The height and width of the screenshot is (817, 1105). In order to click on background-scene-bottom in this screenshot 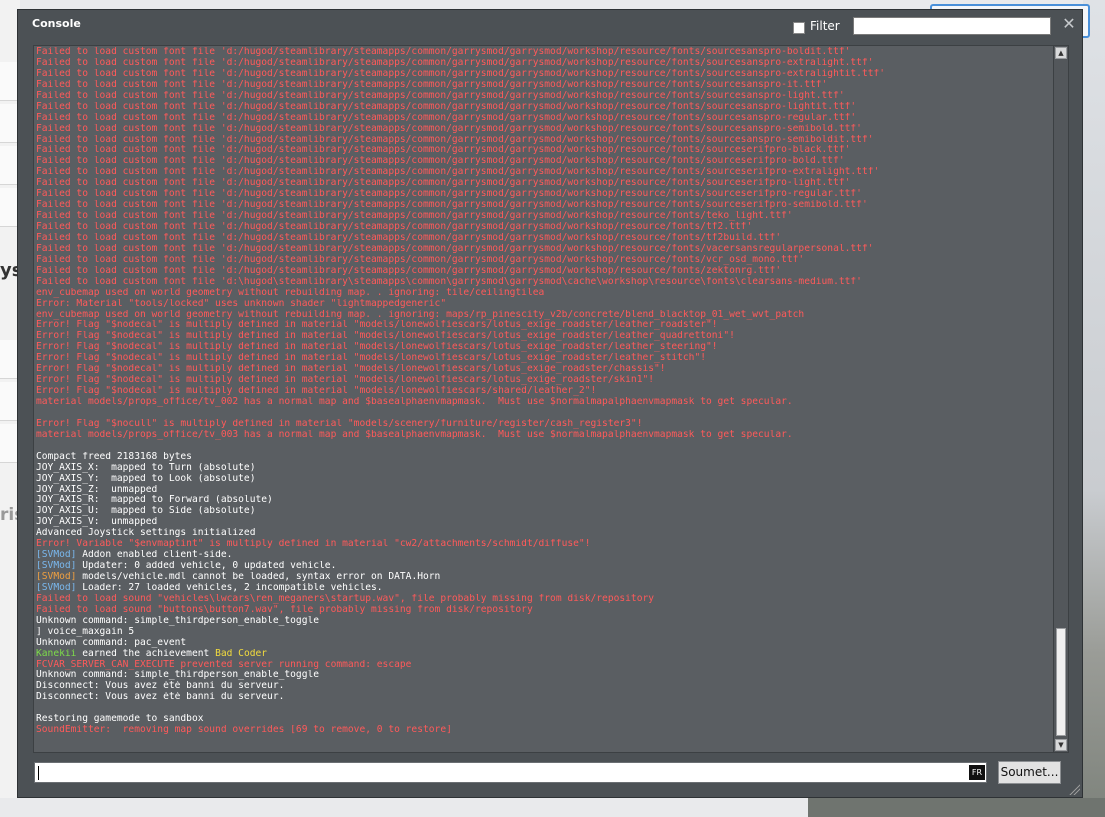, I will do `click(956, 807)`.